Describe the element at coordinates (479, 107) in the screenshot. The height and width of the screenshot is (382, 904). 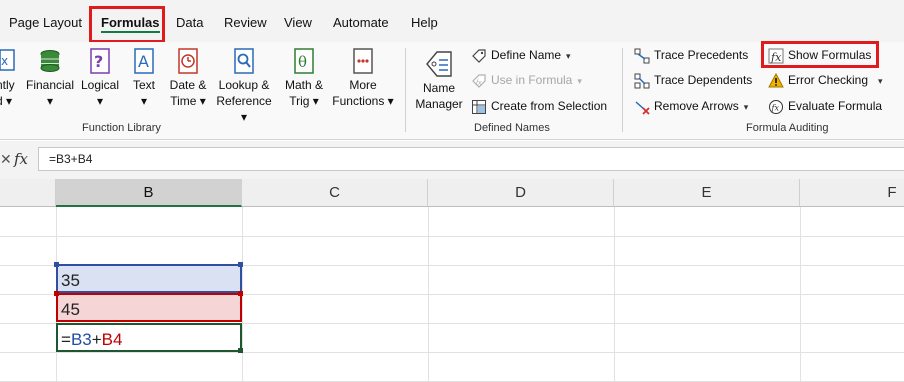
I see `create-from-selection-icon` at that location.